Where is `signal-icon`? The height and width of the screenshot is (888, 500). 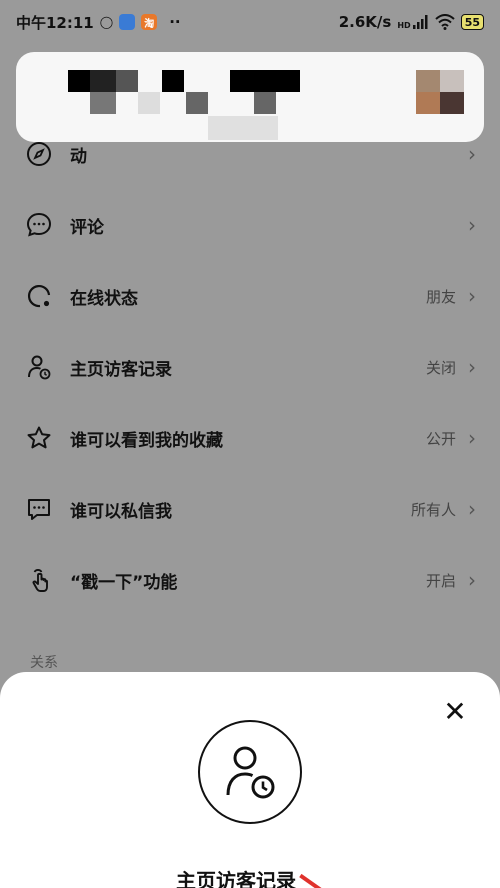 signal-icon is located at coordinates (420, 22).